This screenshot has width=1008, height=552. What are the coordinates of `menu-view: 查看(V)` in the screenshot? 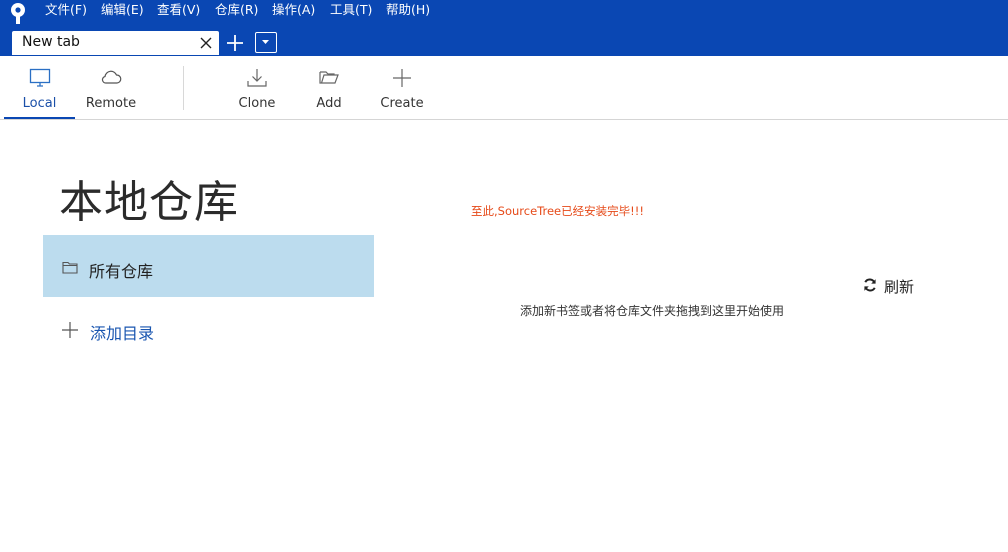 It's located at (178, 10).